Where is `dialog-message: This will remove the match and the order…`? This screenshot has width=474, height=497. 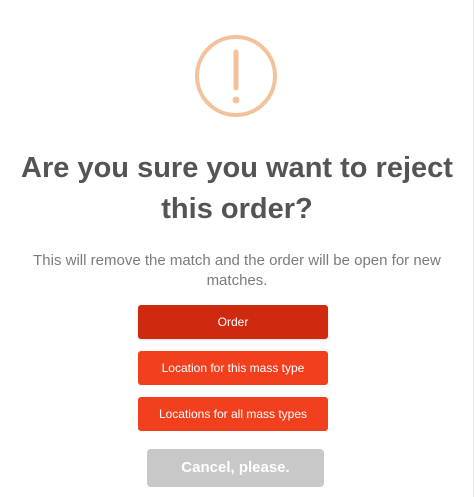 dialog-message: This will remove the match and the order… is located at coordinates (237, 270).